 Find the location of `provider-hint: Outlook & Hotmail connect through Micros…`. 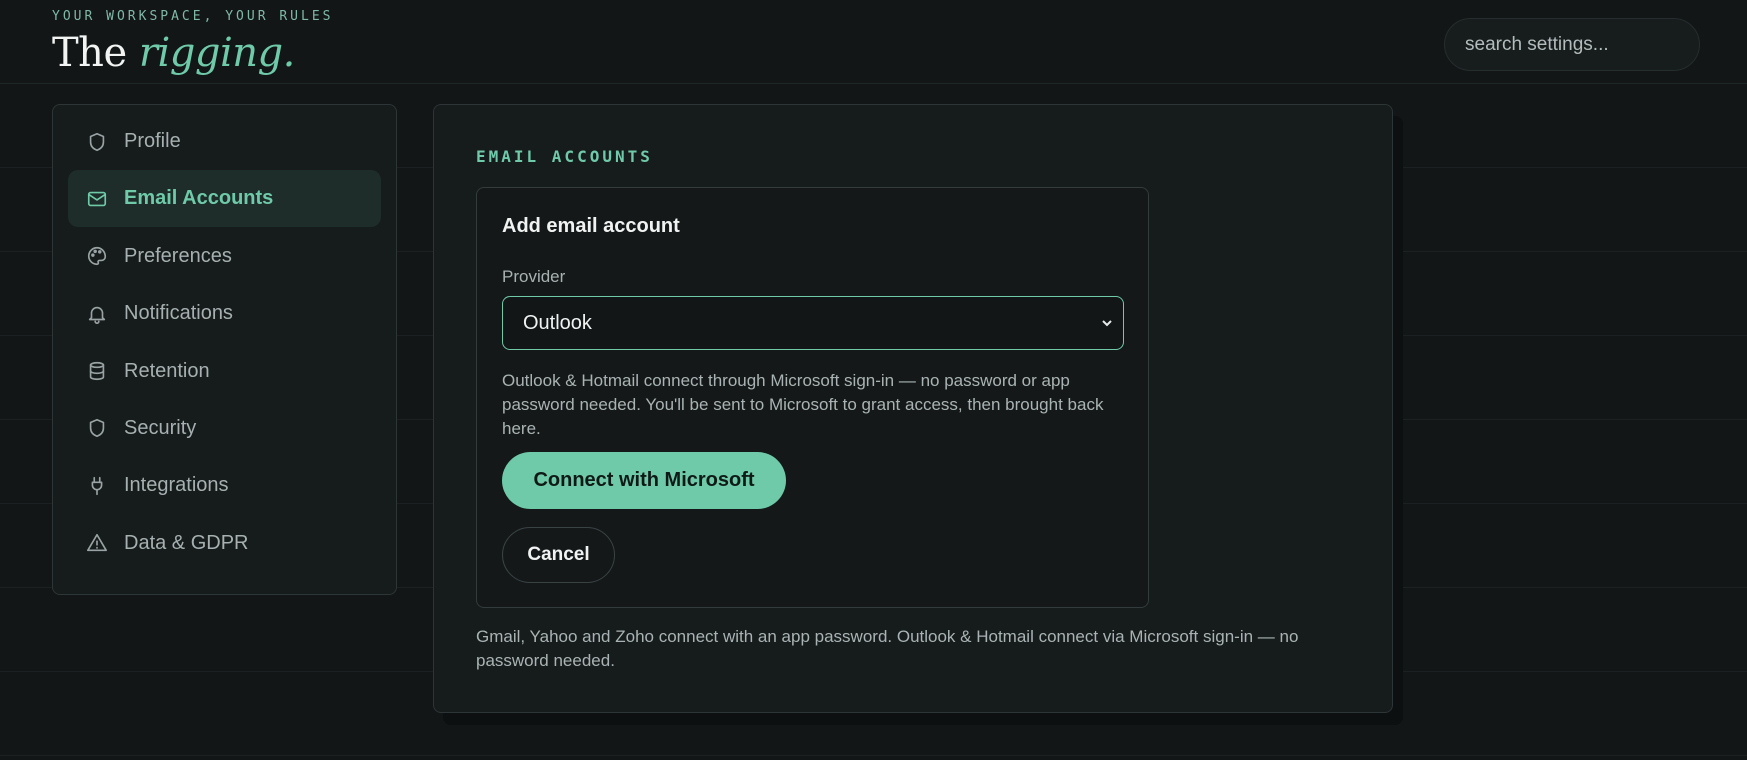

provider-hint: Outlook & Hotmail connect through Micros… is located at coordinates (803, 404).